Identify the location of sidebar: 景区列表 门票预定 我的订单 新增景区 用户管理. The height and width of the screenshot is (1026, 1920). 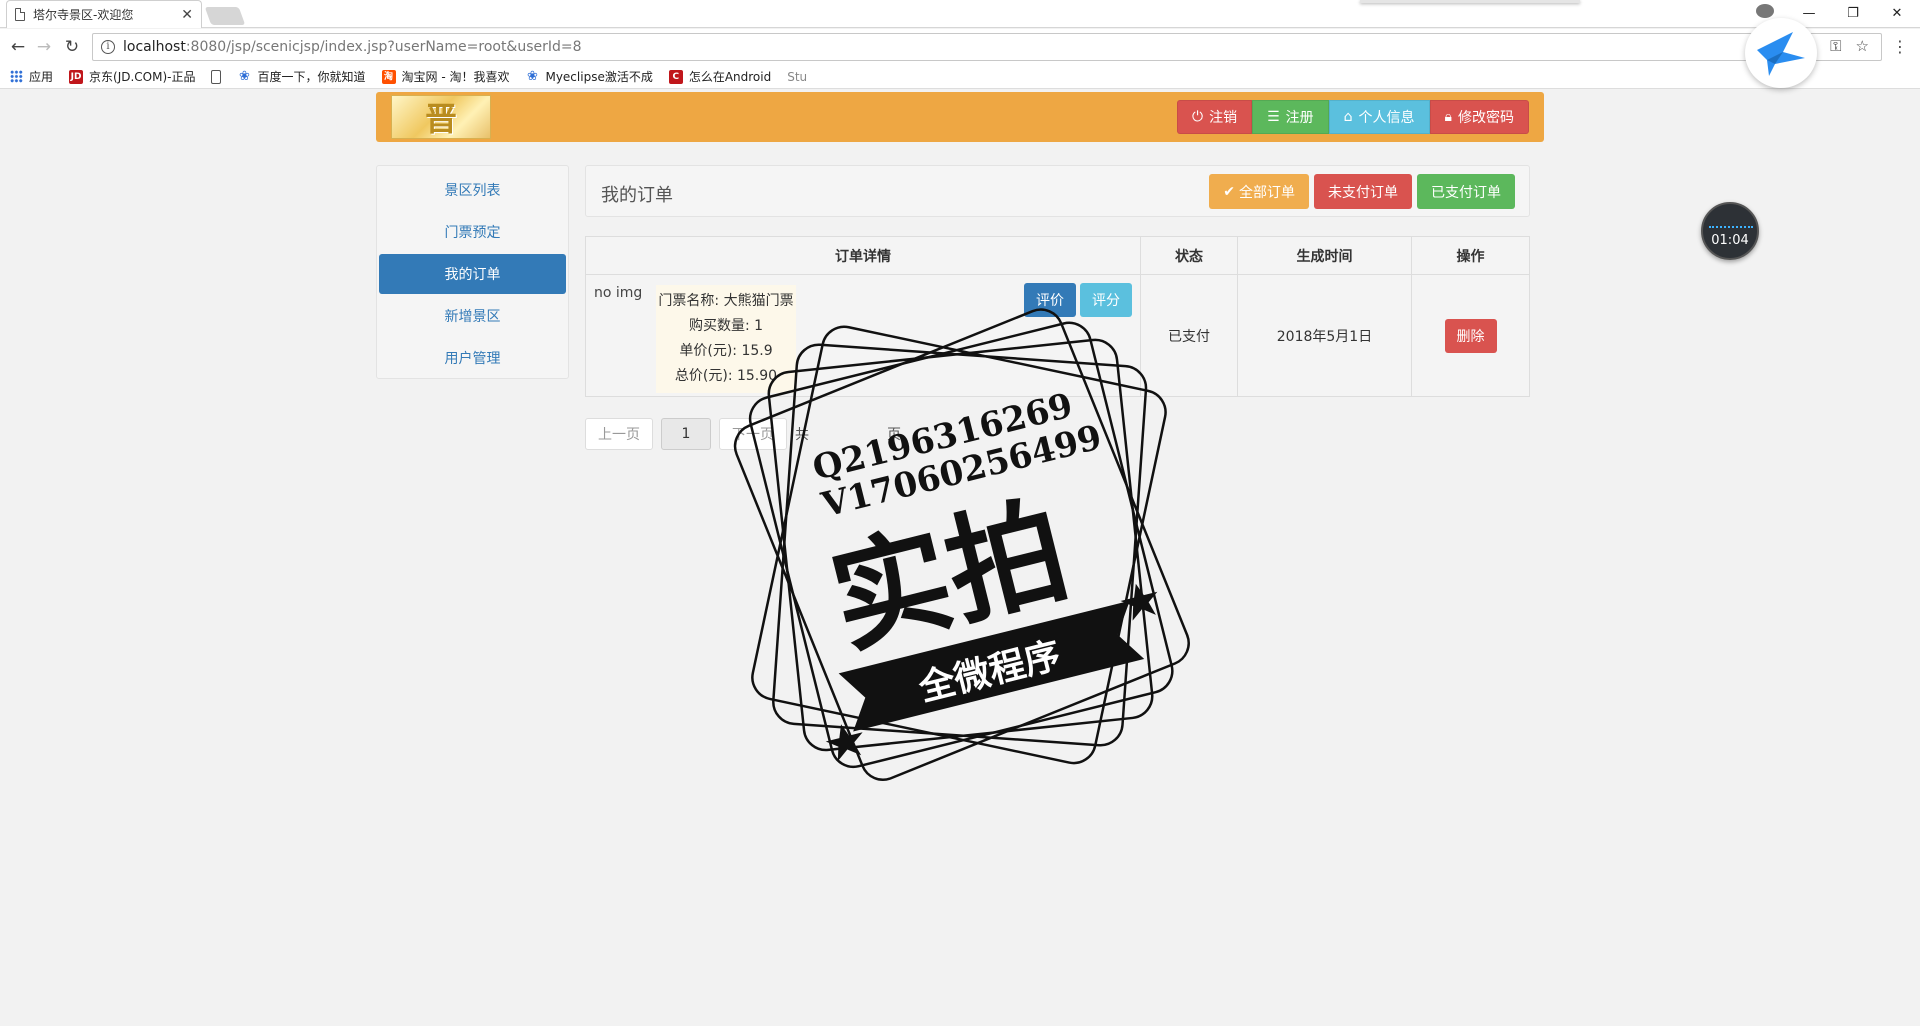
(472, 272).